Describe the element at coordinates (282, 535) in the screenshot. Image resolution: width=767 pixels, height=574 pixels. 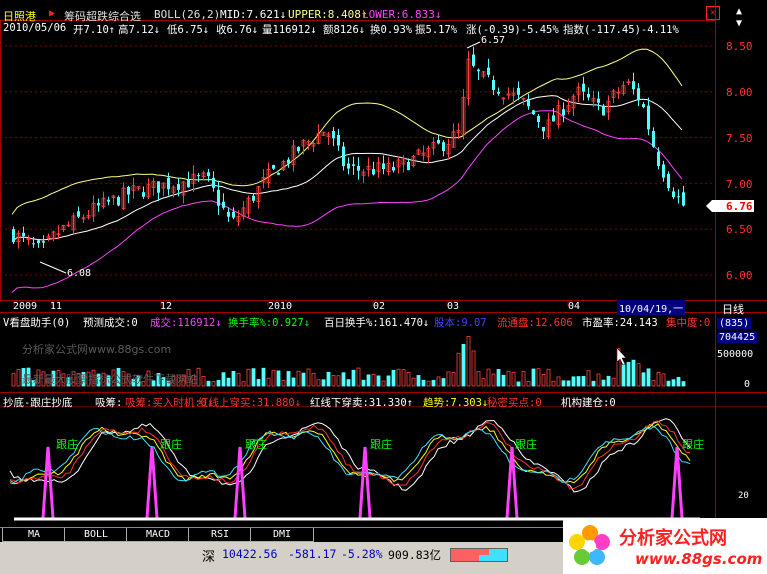
I see `tab-dmi: DMI` at that location.